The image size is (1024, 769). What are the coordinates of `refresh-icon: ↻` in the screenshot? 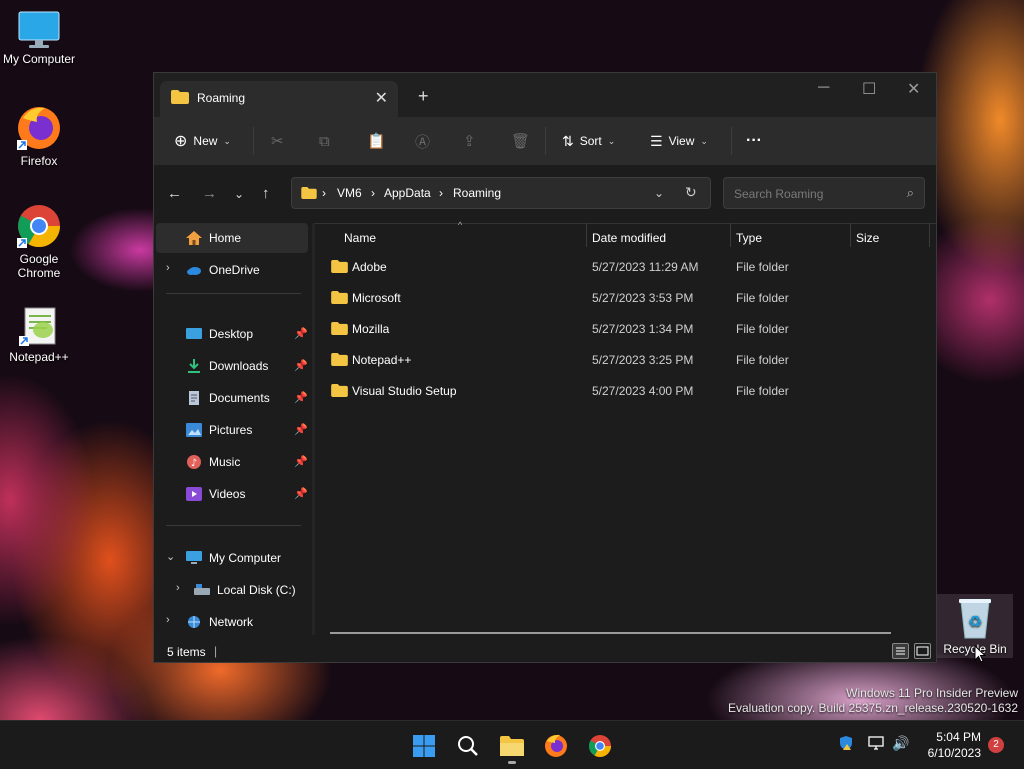 It's located at (691, 192).